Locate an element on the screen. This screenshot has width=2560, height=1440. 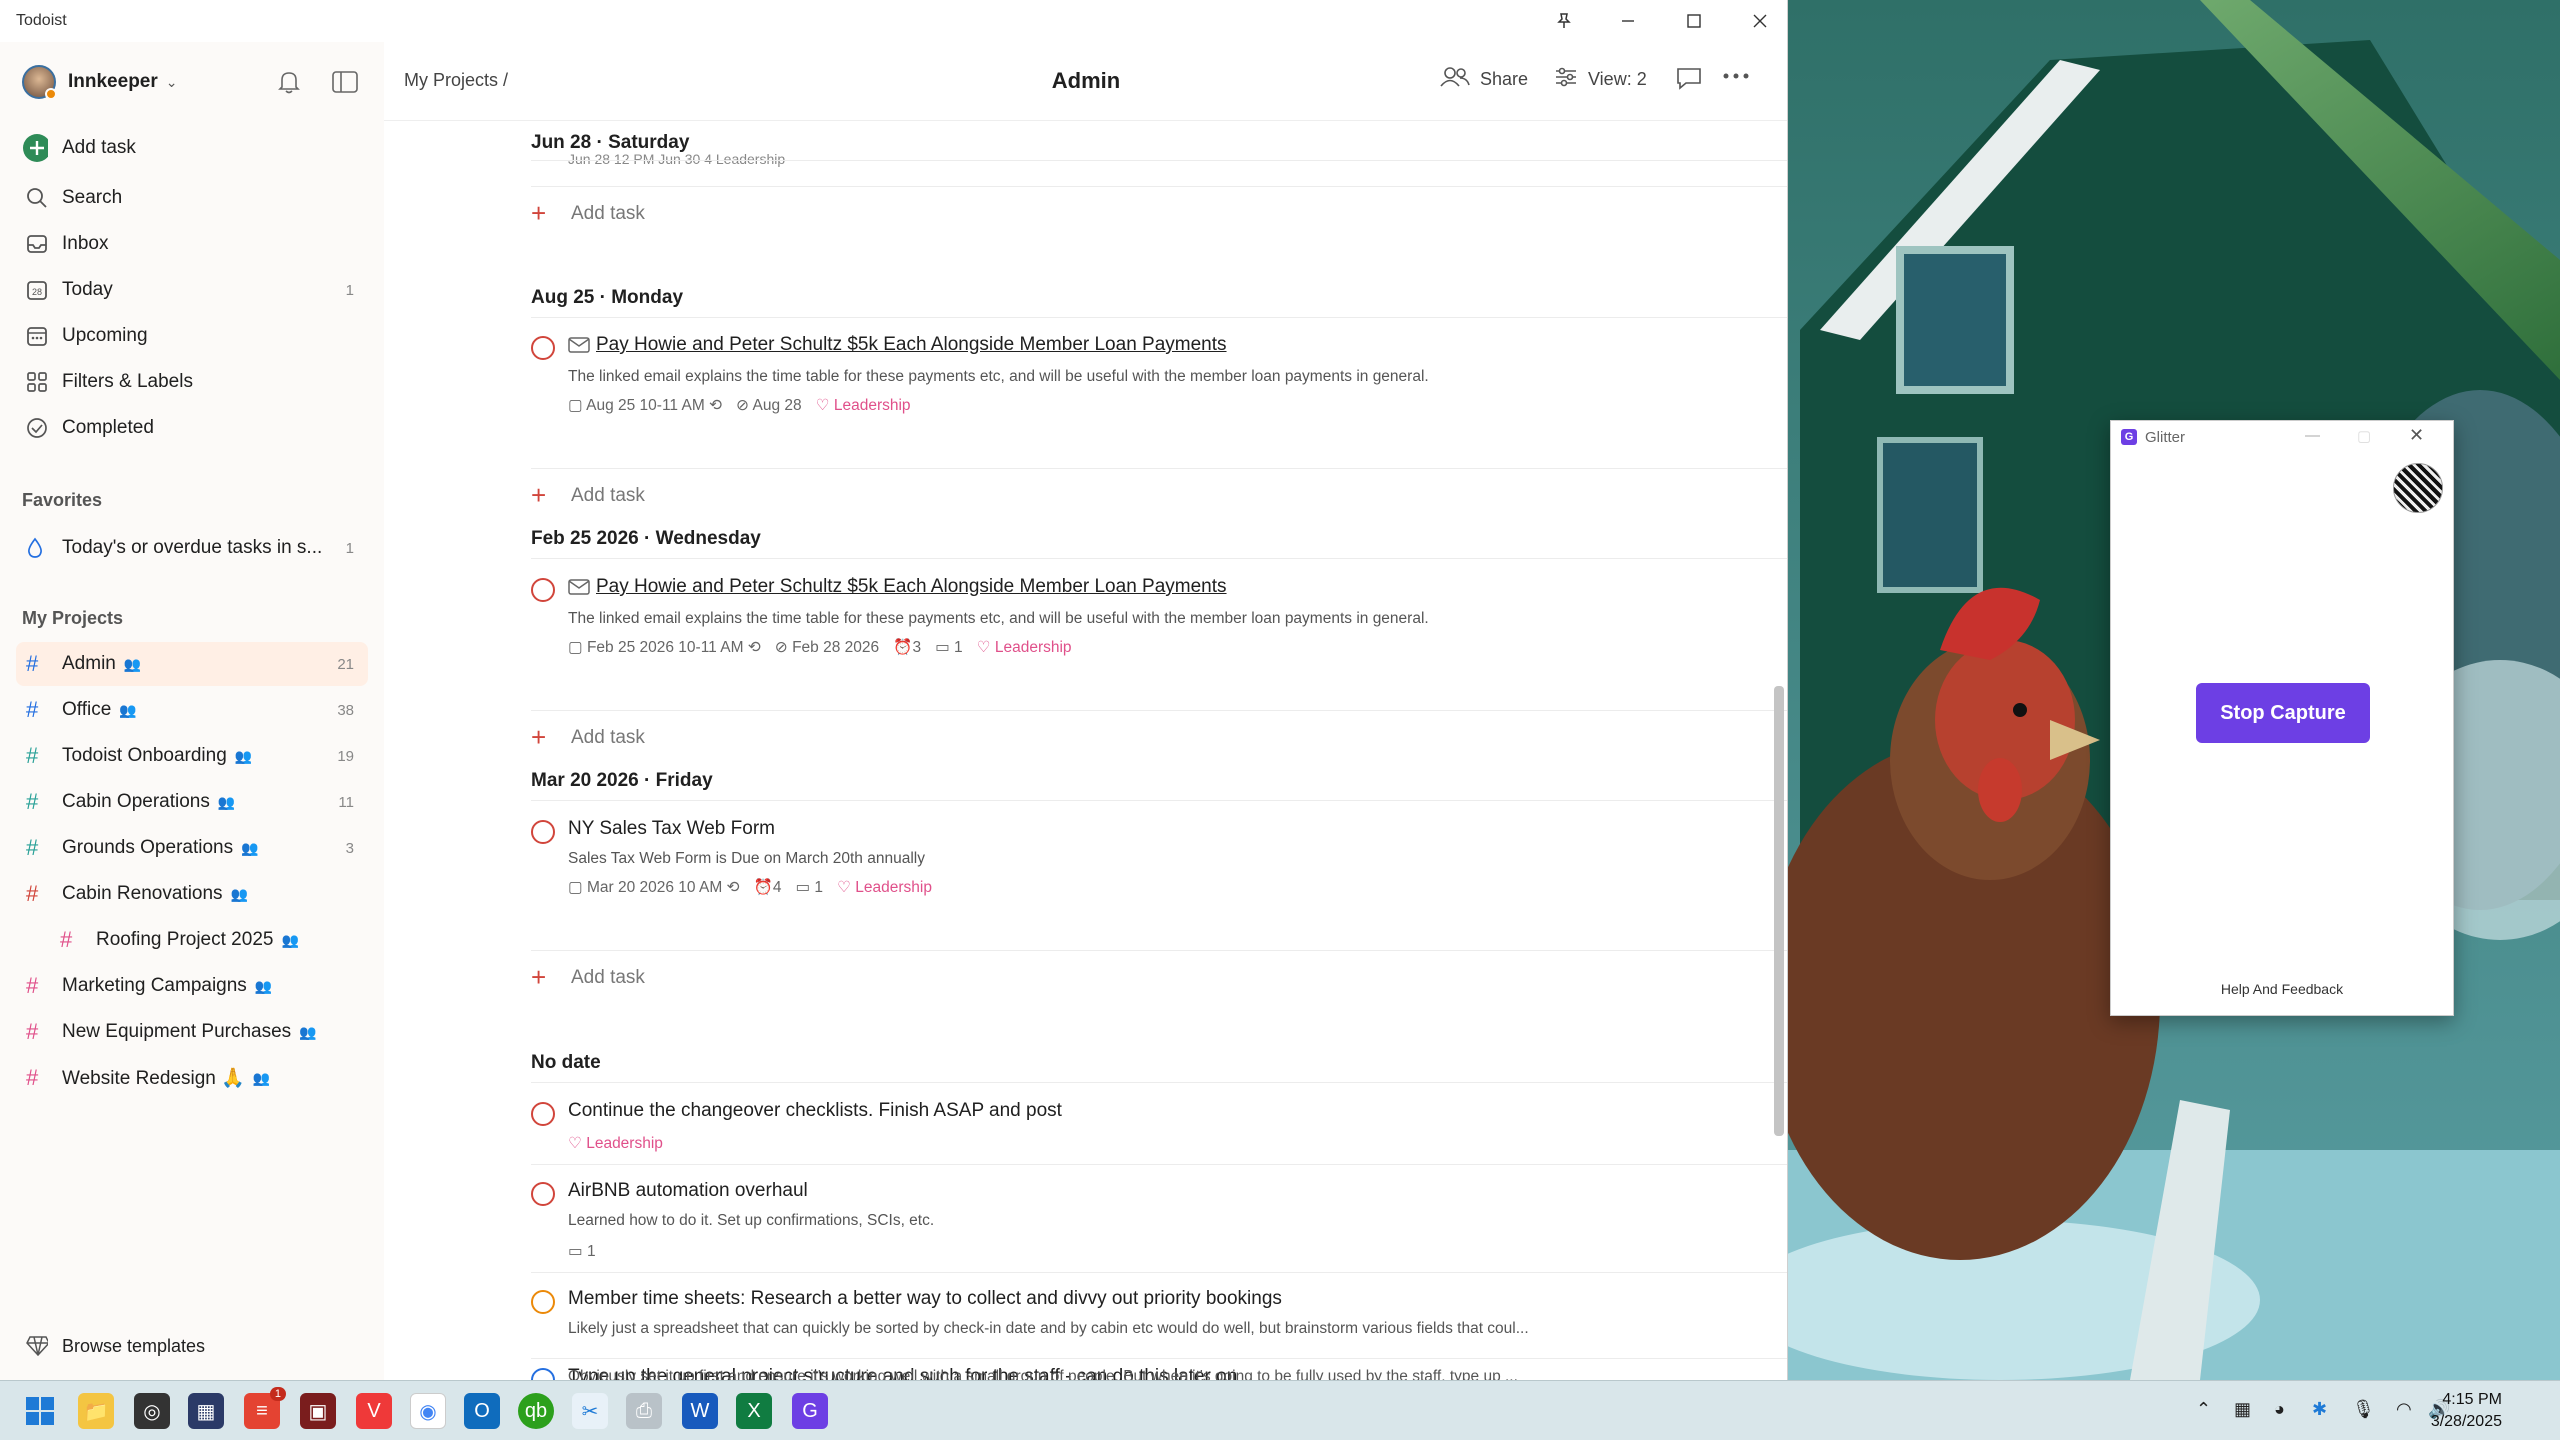
sidebar-item-project-marketing-campaigns: # Marketing Campaigns 👥 is located at coordinates (192, 986).